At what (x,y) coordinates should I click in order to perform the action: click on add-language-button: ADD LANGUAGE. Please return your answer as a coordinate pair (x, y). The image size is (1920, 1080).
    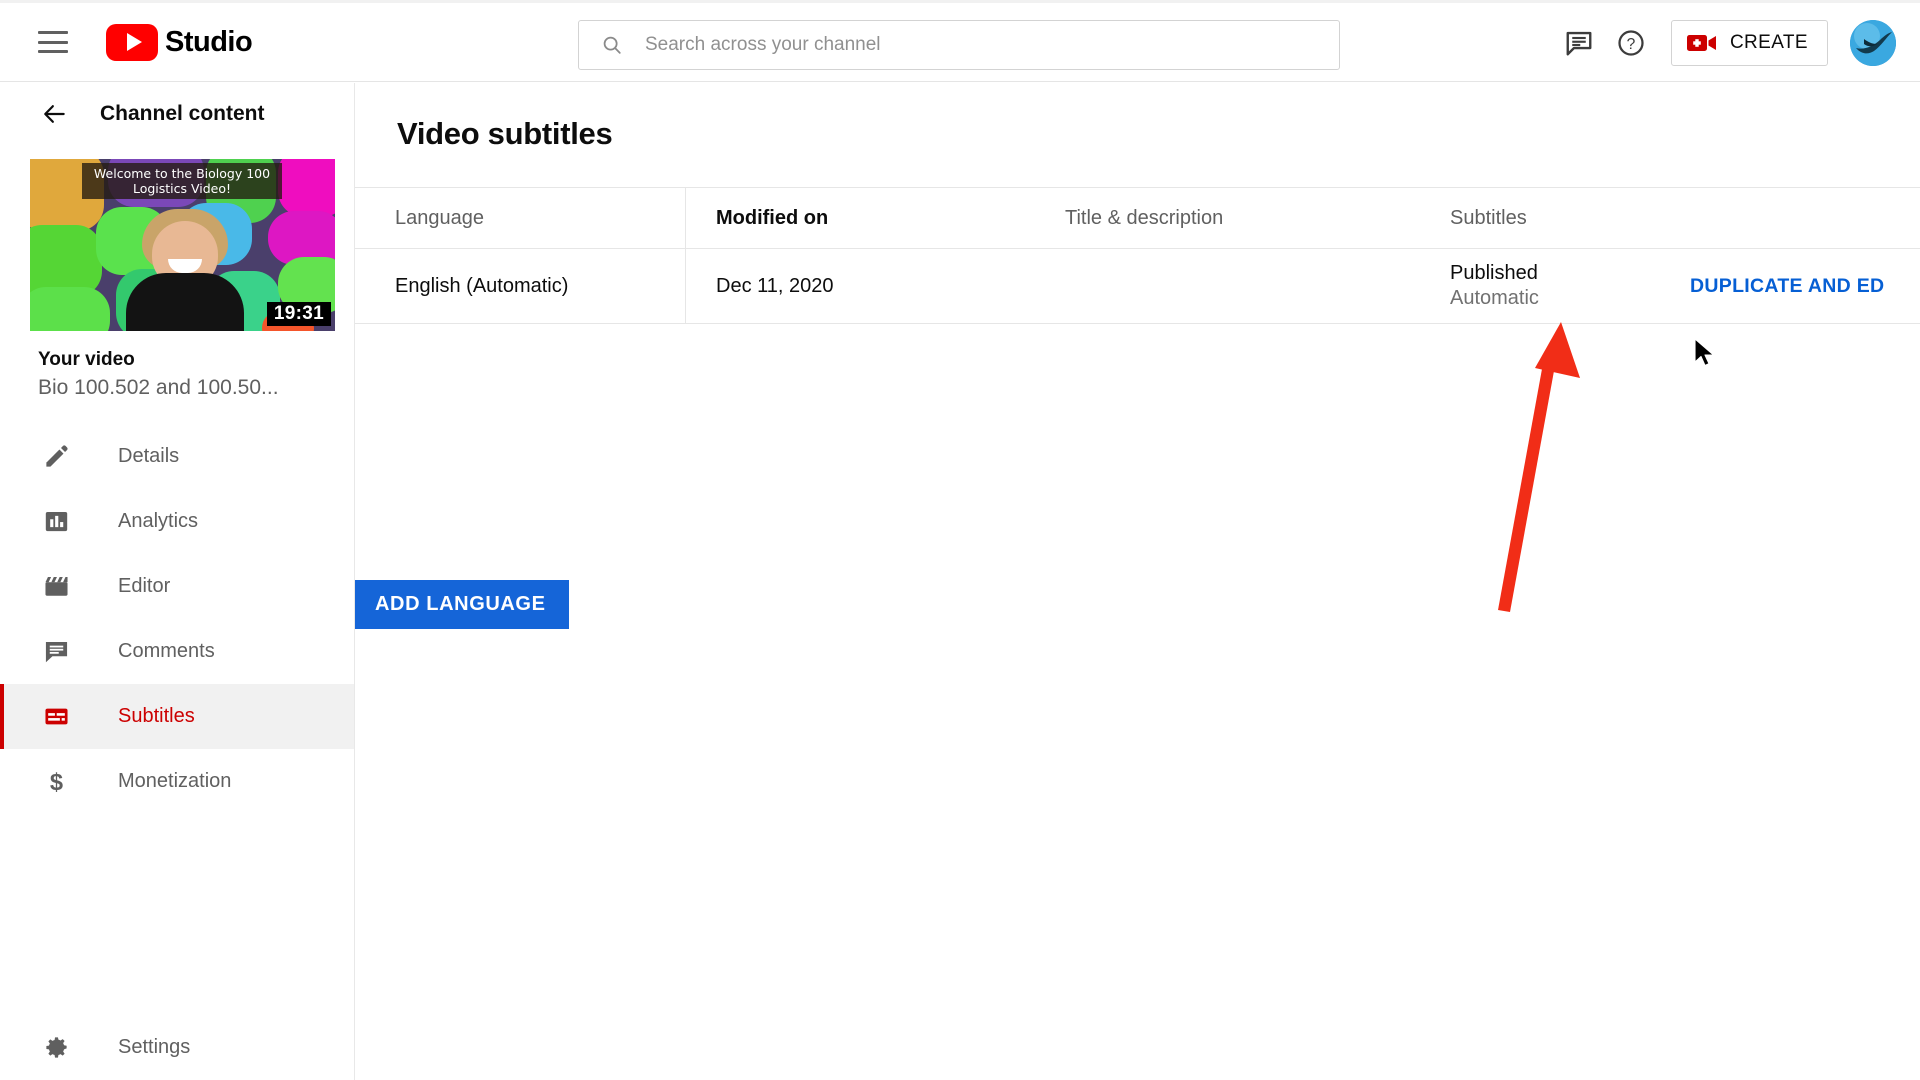
    Looking at the image, I should click on (460, 604).